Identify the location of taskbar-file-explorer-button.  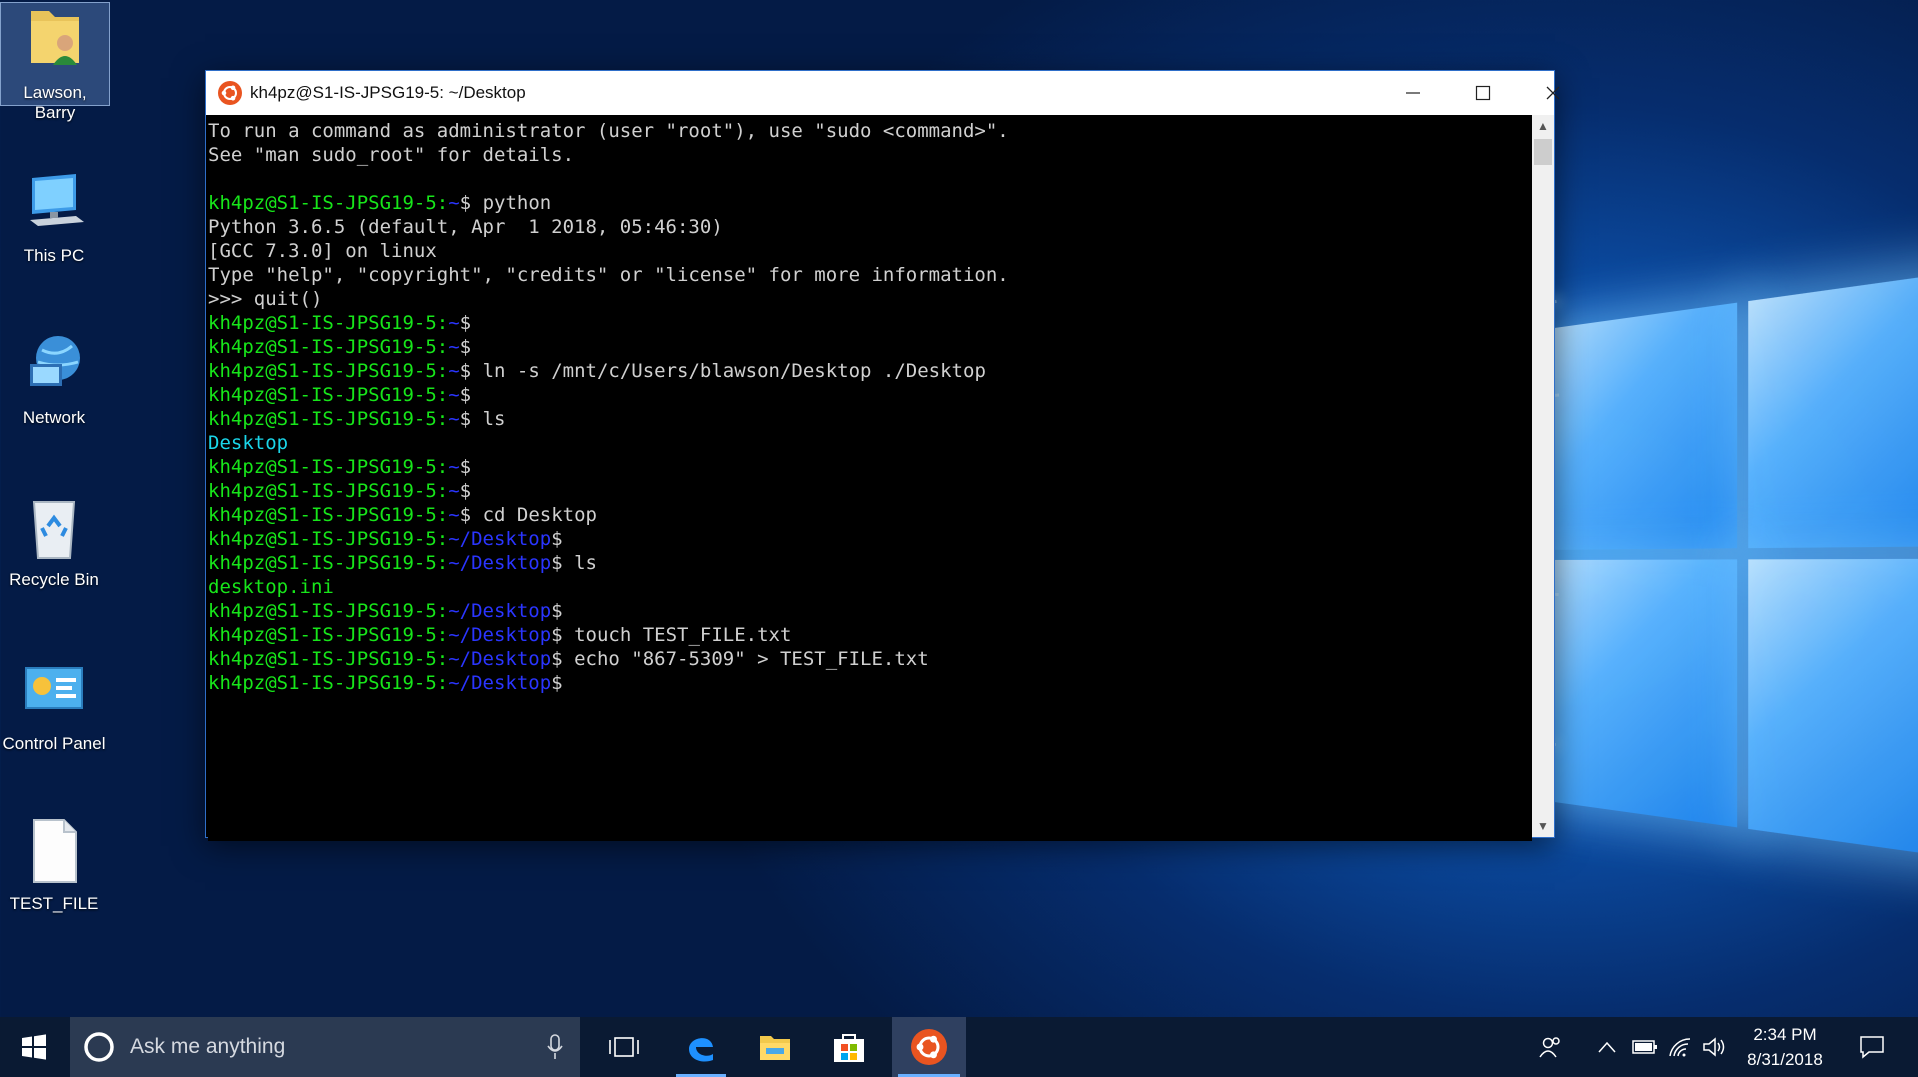
(775, 1047).